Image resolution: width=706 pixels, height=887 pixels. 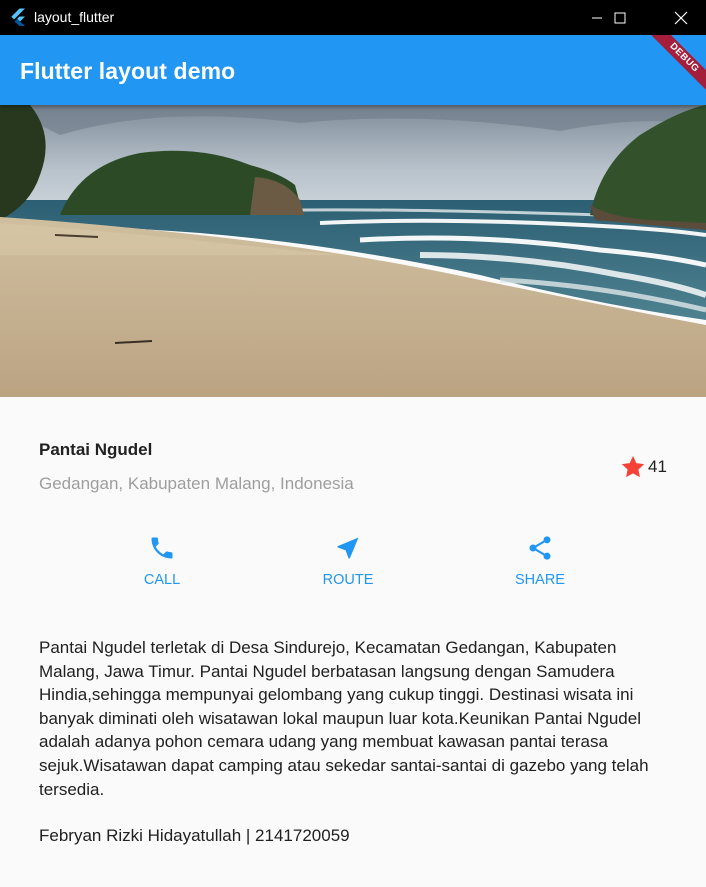 I want to click on route-button: ROUTE, so click(x=348, y=565).